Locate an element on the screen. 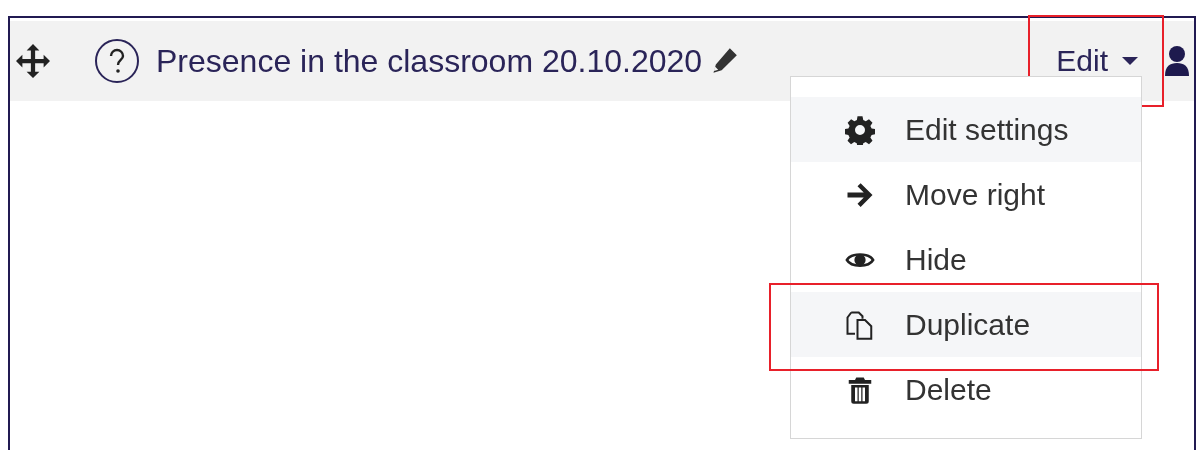 The height and width of the screenshot is (450, 1202). menu-item: Move right is located at coordinates (966, 194).